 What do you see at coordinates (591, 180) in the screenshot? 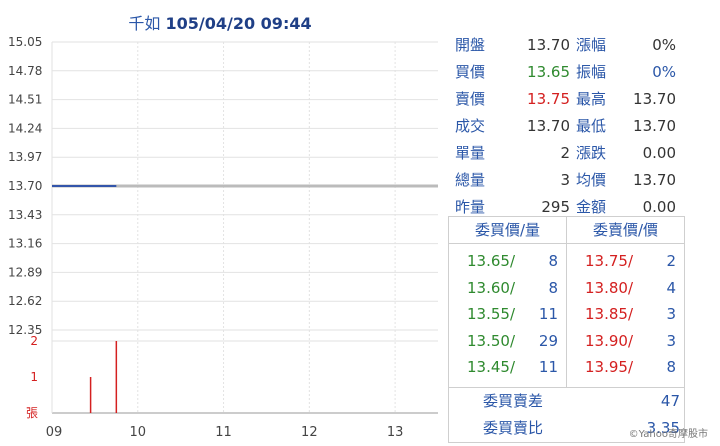
I see `info-label-cell: 均價` at bounding box center [591, 180].